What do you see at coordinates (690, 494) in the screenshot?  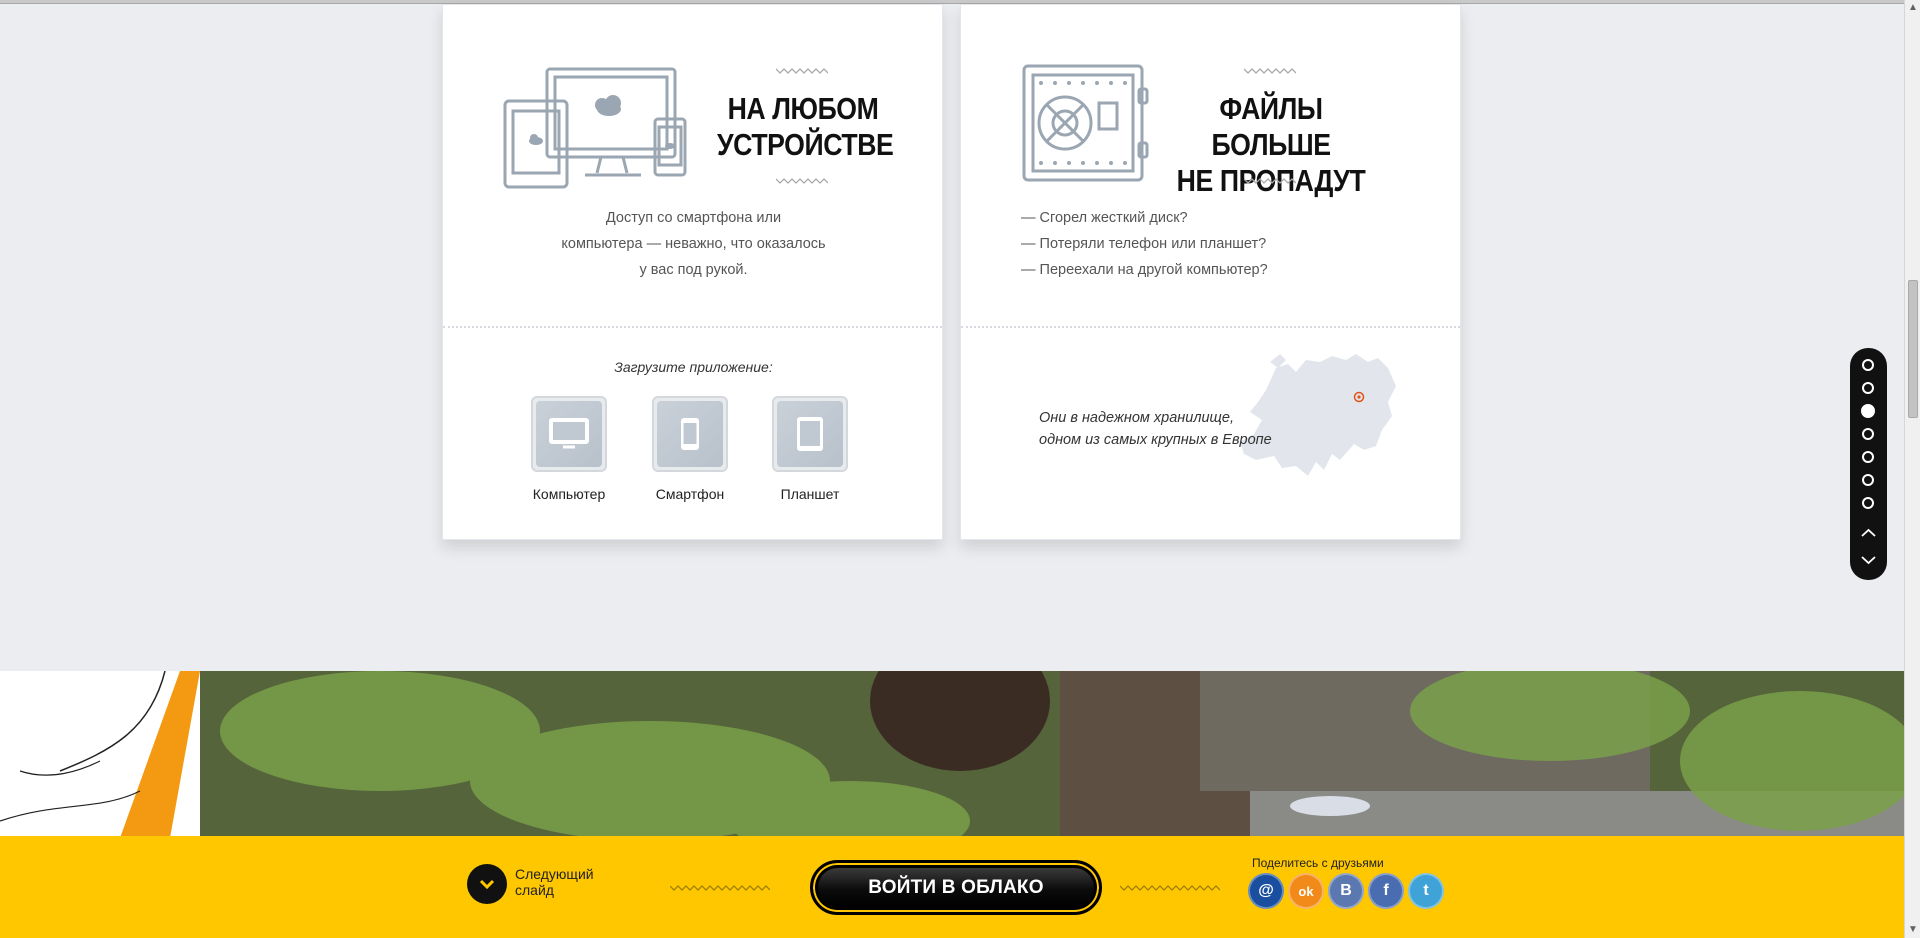 I see `download-smartphone-label: Смартфон` at bounding box center [690, 494].